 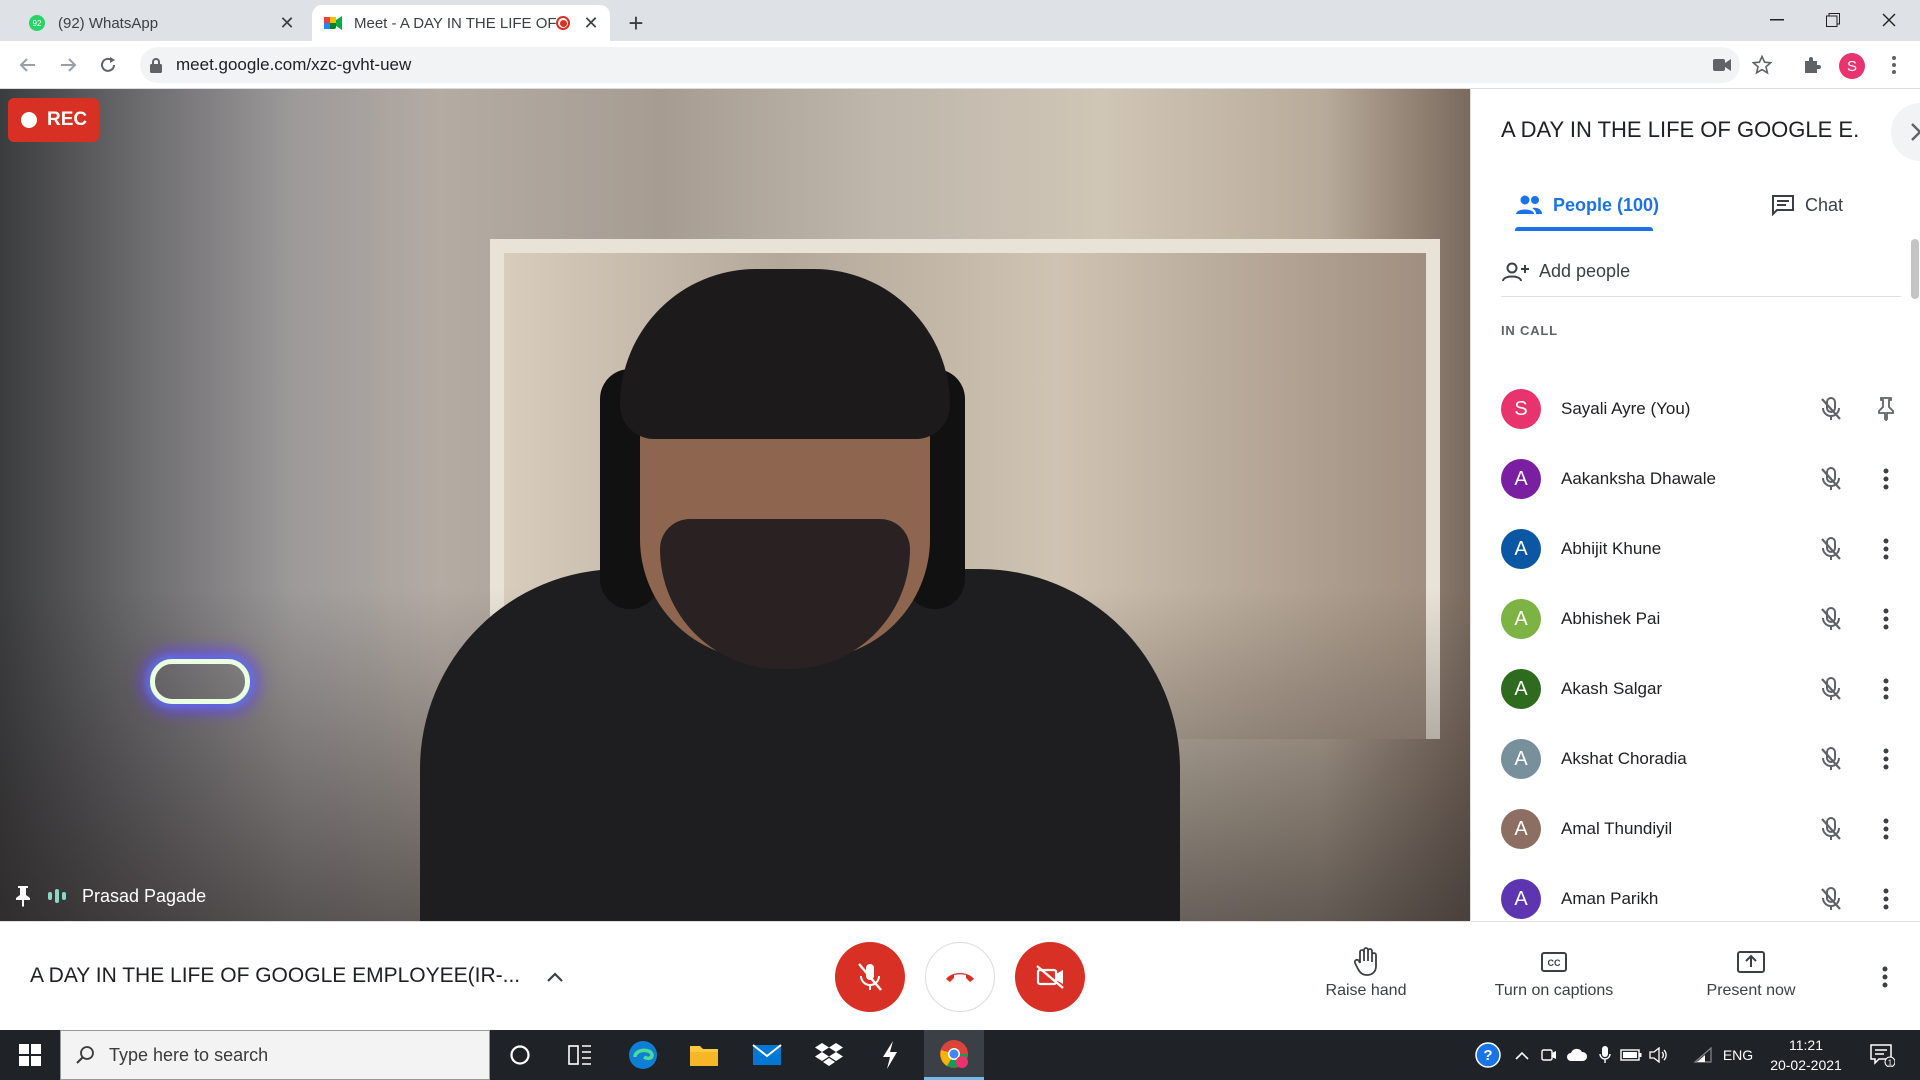 I want to click on restore-icon, so click(x=1833, y=20).